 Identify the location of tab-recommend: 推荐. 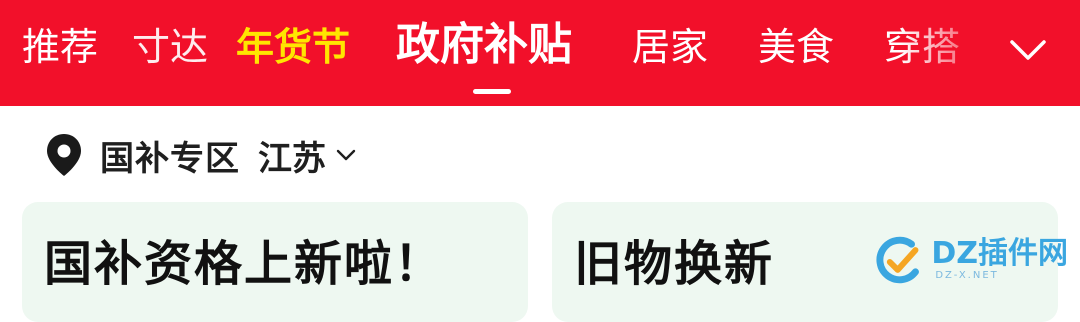
(60, 47).